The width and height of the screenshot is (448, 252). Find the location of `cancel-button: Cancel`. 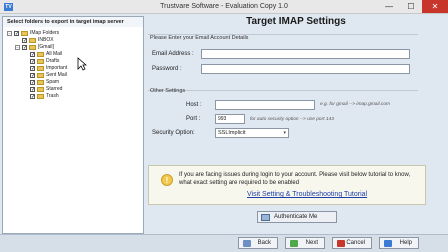

cancel-button: Cancel is located at coordinates (352, 243).